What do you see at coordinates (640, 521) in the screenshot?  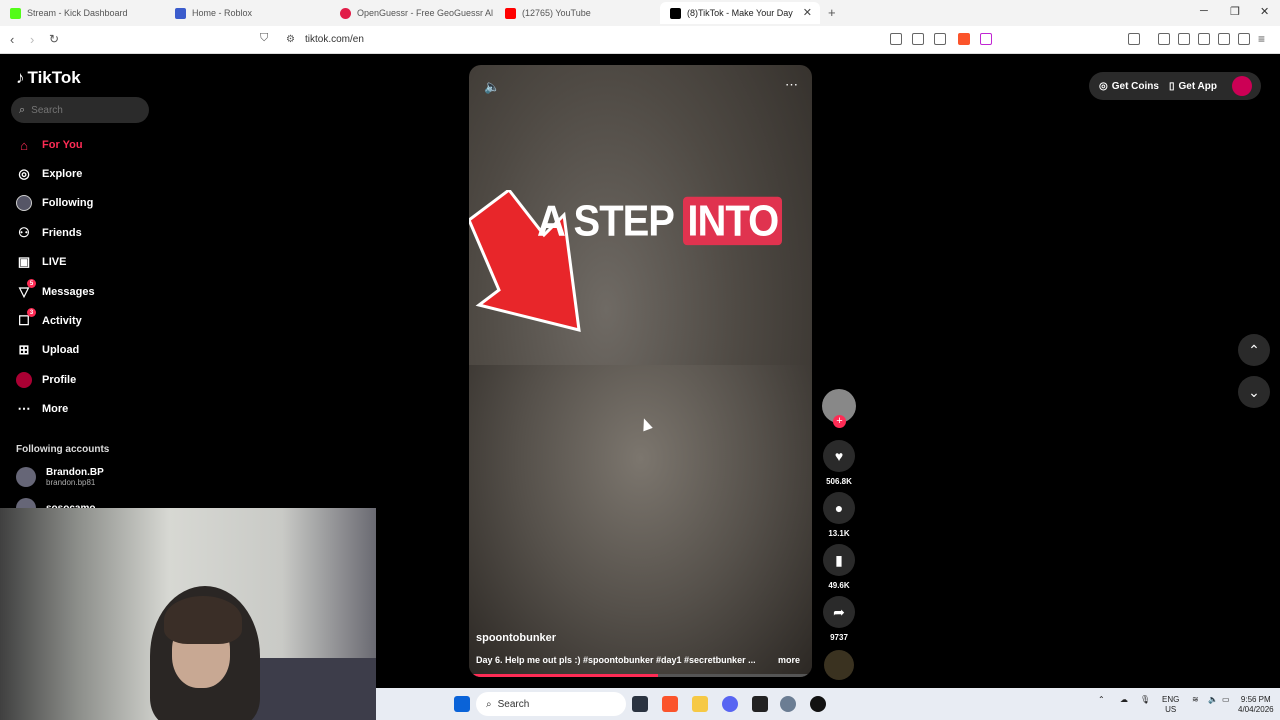 I see `video-frame` at bounding box center [640, 521].